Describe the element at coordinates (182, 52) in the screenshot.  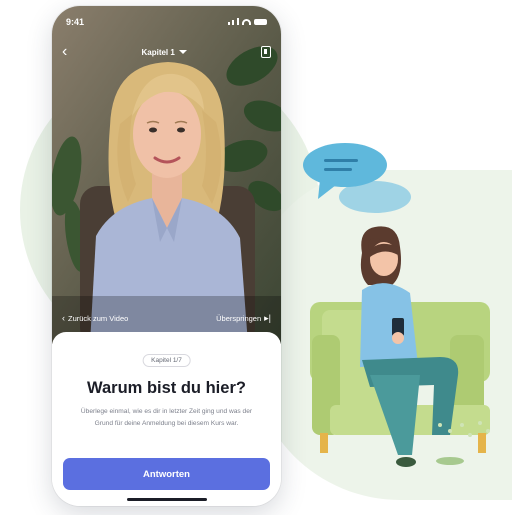
I see `caret-down-icon` at that location.